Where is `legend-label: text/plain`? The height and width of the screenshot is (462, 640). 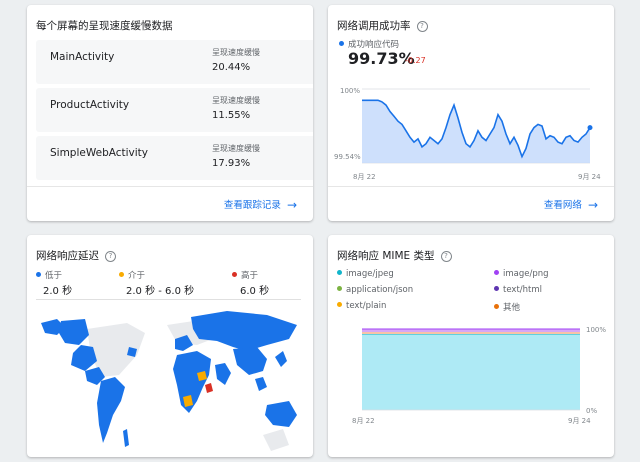 legend-label: text/plain is located at coordinates (366, 306).